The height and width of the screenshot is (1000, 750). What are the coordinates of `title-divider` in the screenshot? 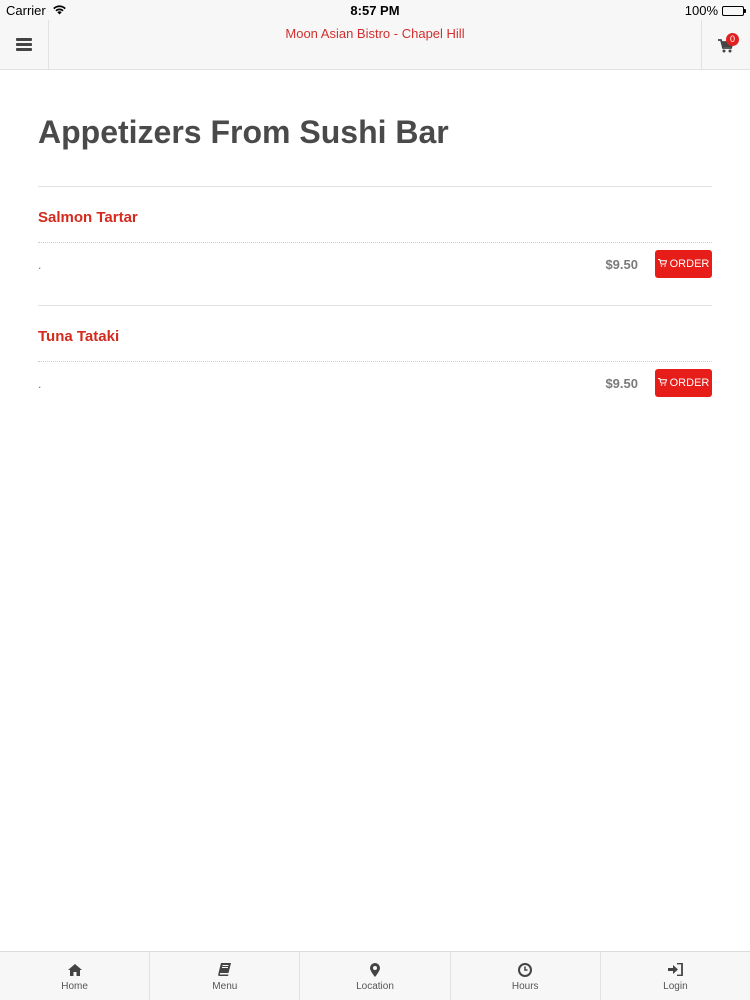 It's located at (375, 186).